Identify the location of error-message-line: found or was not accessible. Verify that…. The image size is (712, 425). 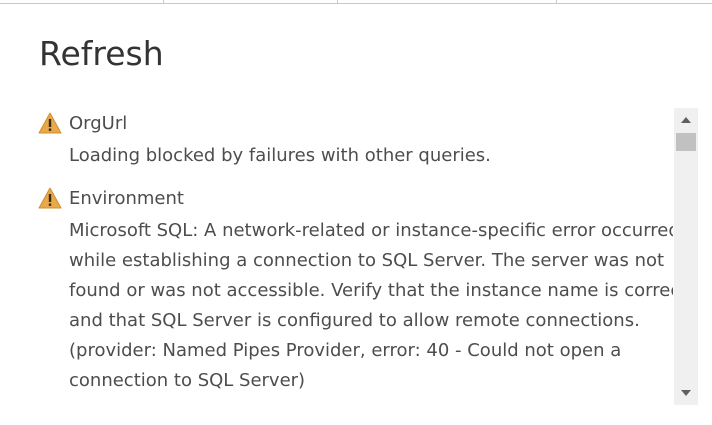
(371, 290).